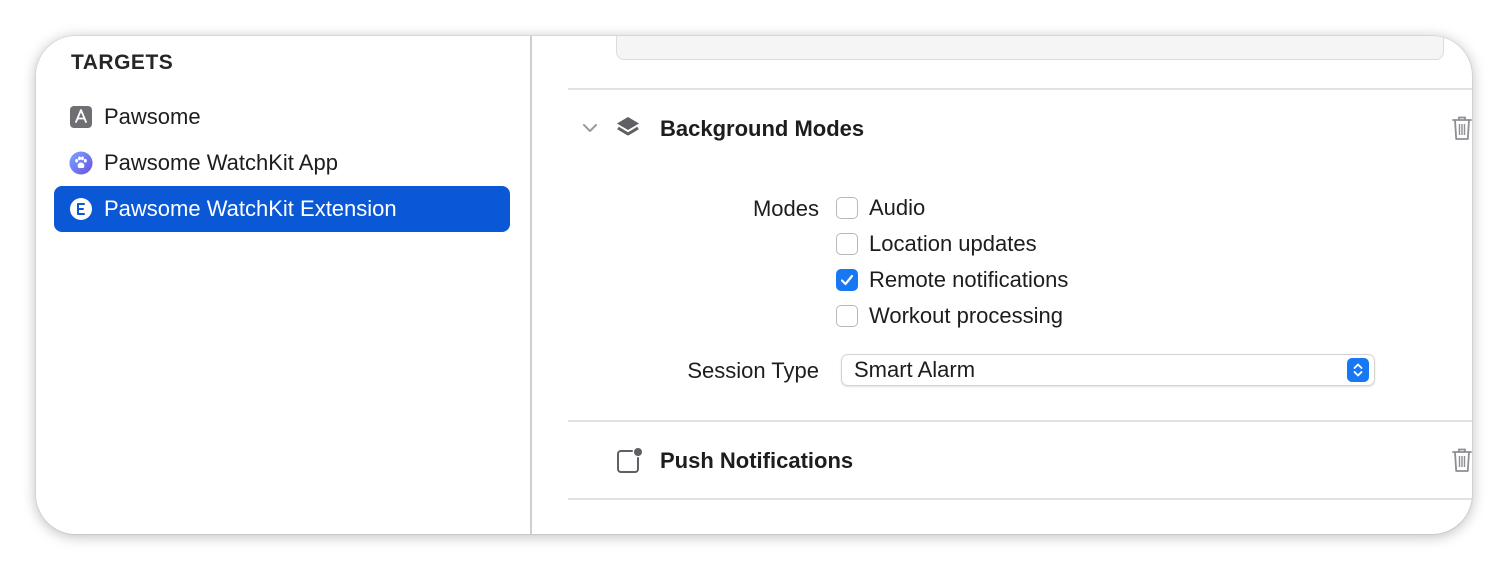  What do you see at coordinates (81, 209) in the screenshot?
I see `extension-e-icon` at bounding box center [81, 209].